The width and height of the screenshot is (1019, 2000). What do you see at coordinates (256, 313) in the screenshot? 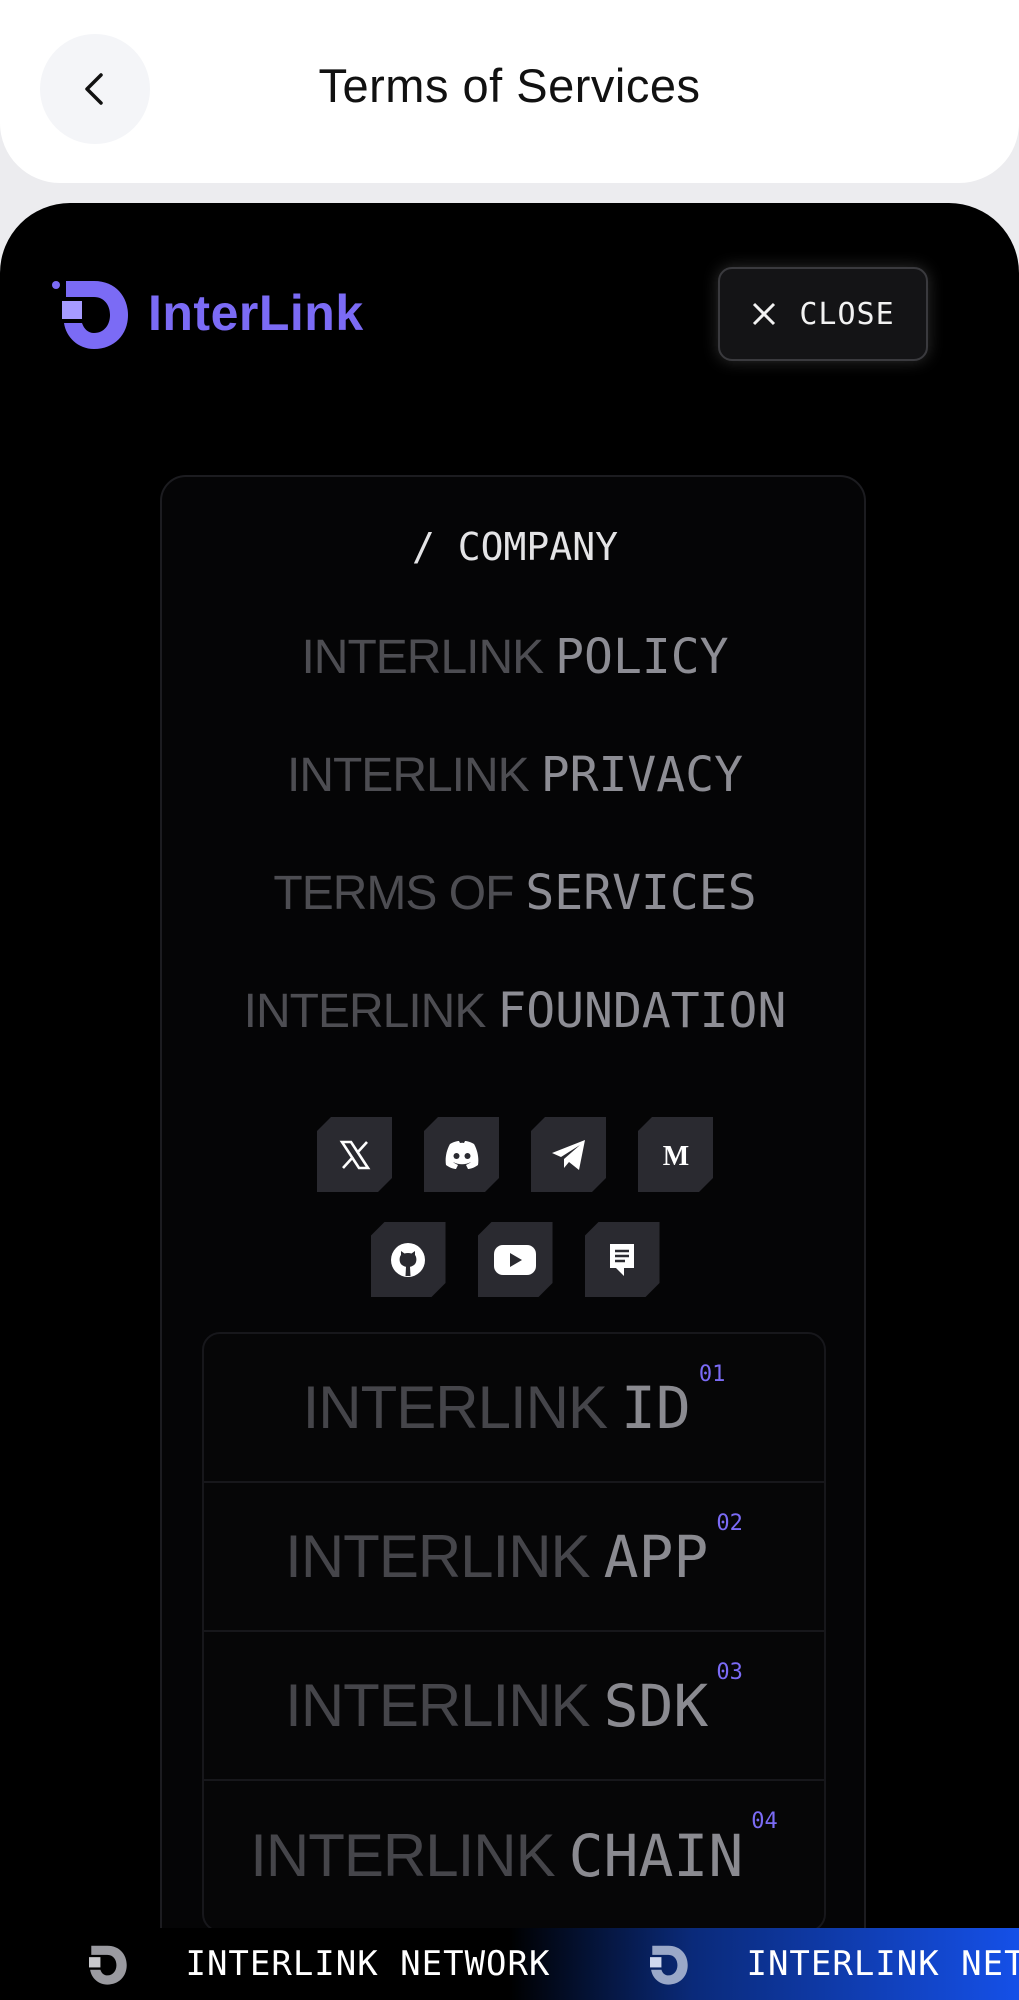
I see `brand-name: InterLink` at bounding box center [256, 313].